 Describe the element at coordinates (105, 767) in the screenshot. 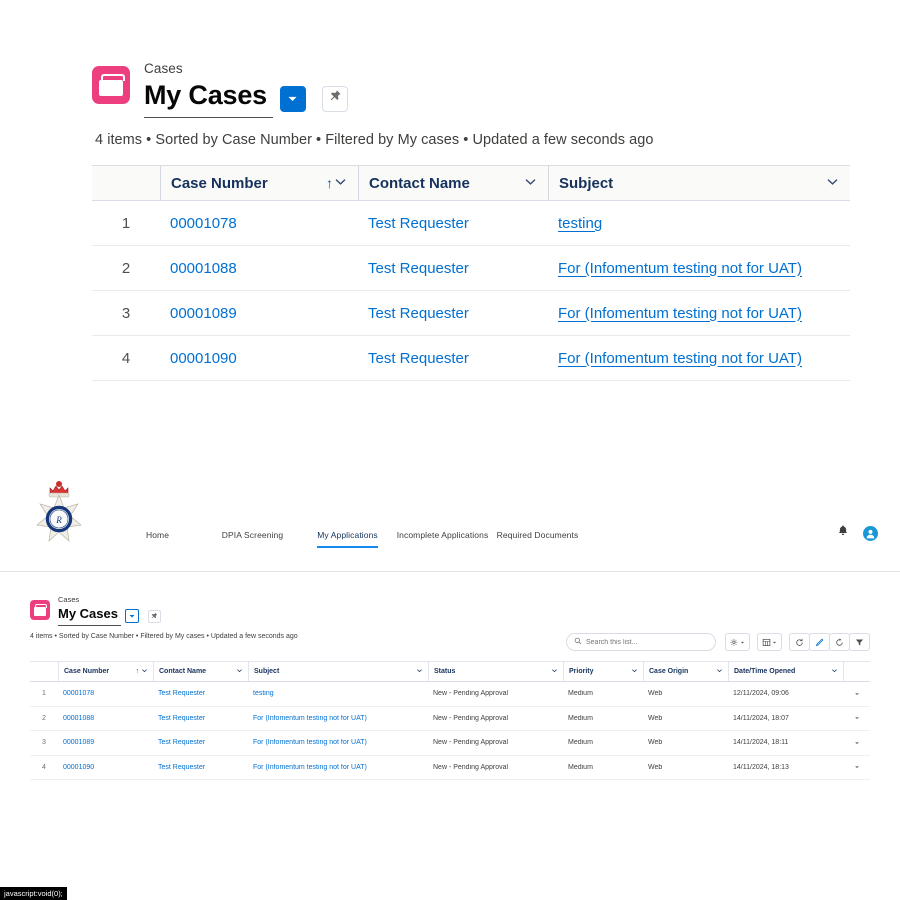

I see `cell-case-number: 00001090` at that location.